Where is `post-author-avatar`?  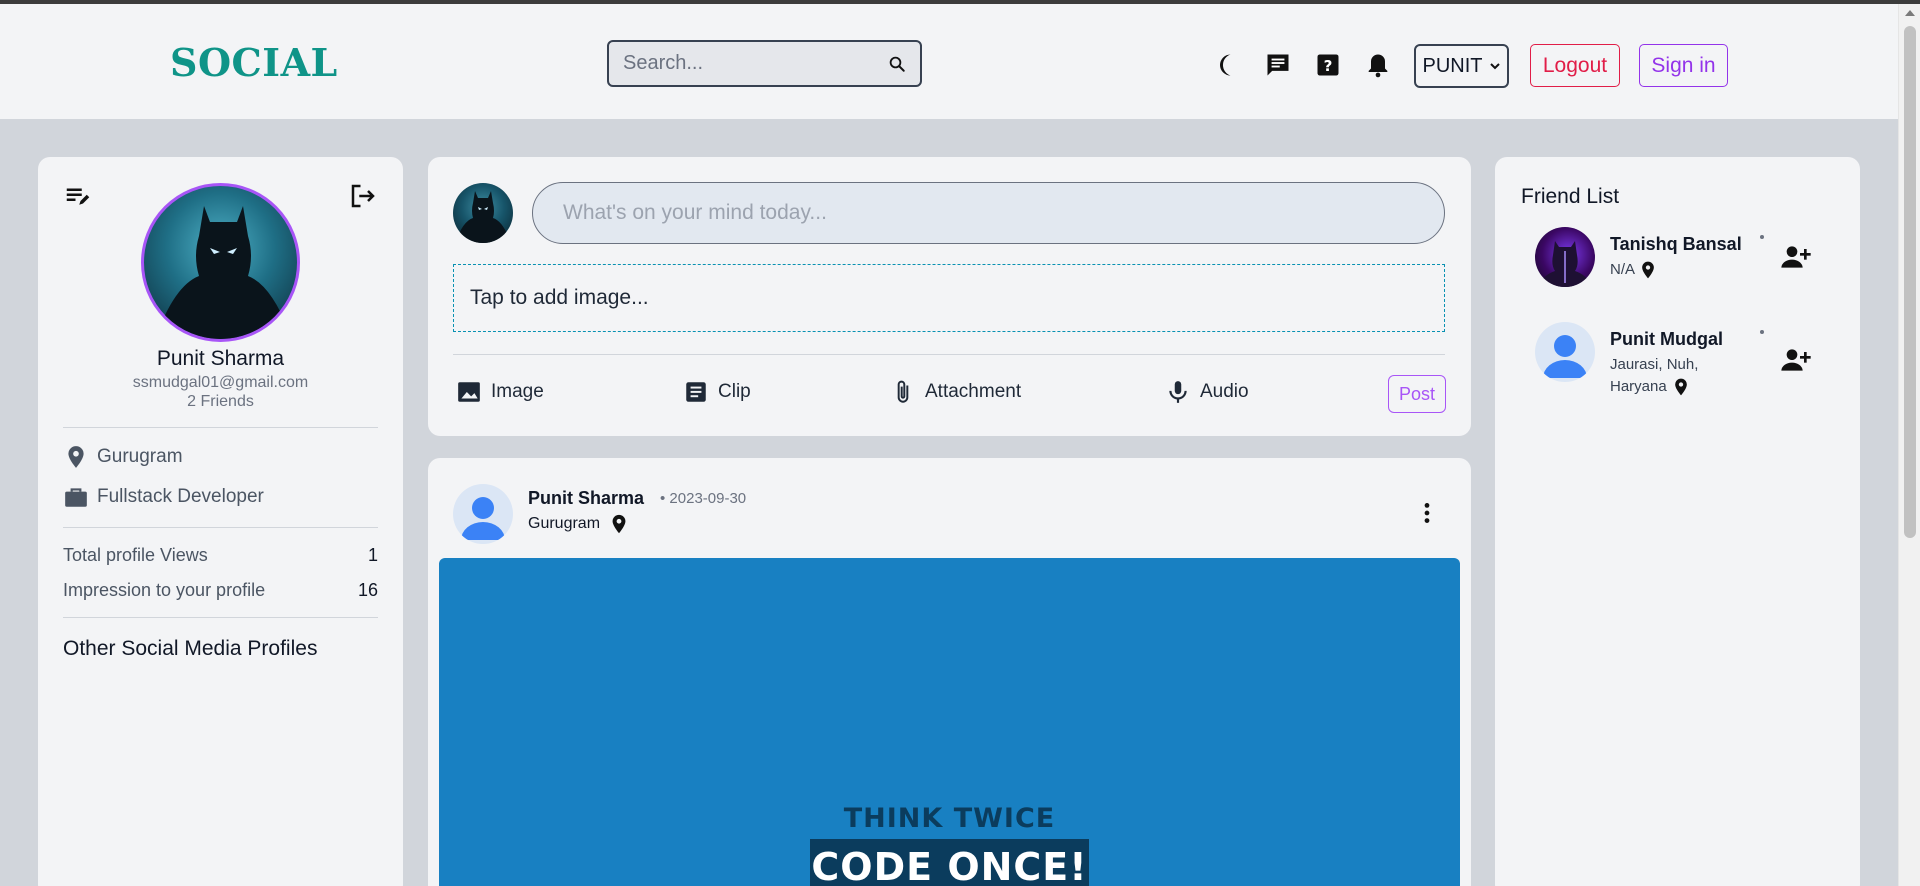
post-author-avatar is located at coordinates (483, 514).